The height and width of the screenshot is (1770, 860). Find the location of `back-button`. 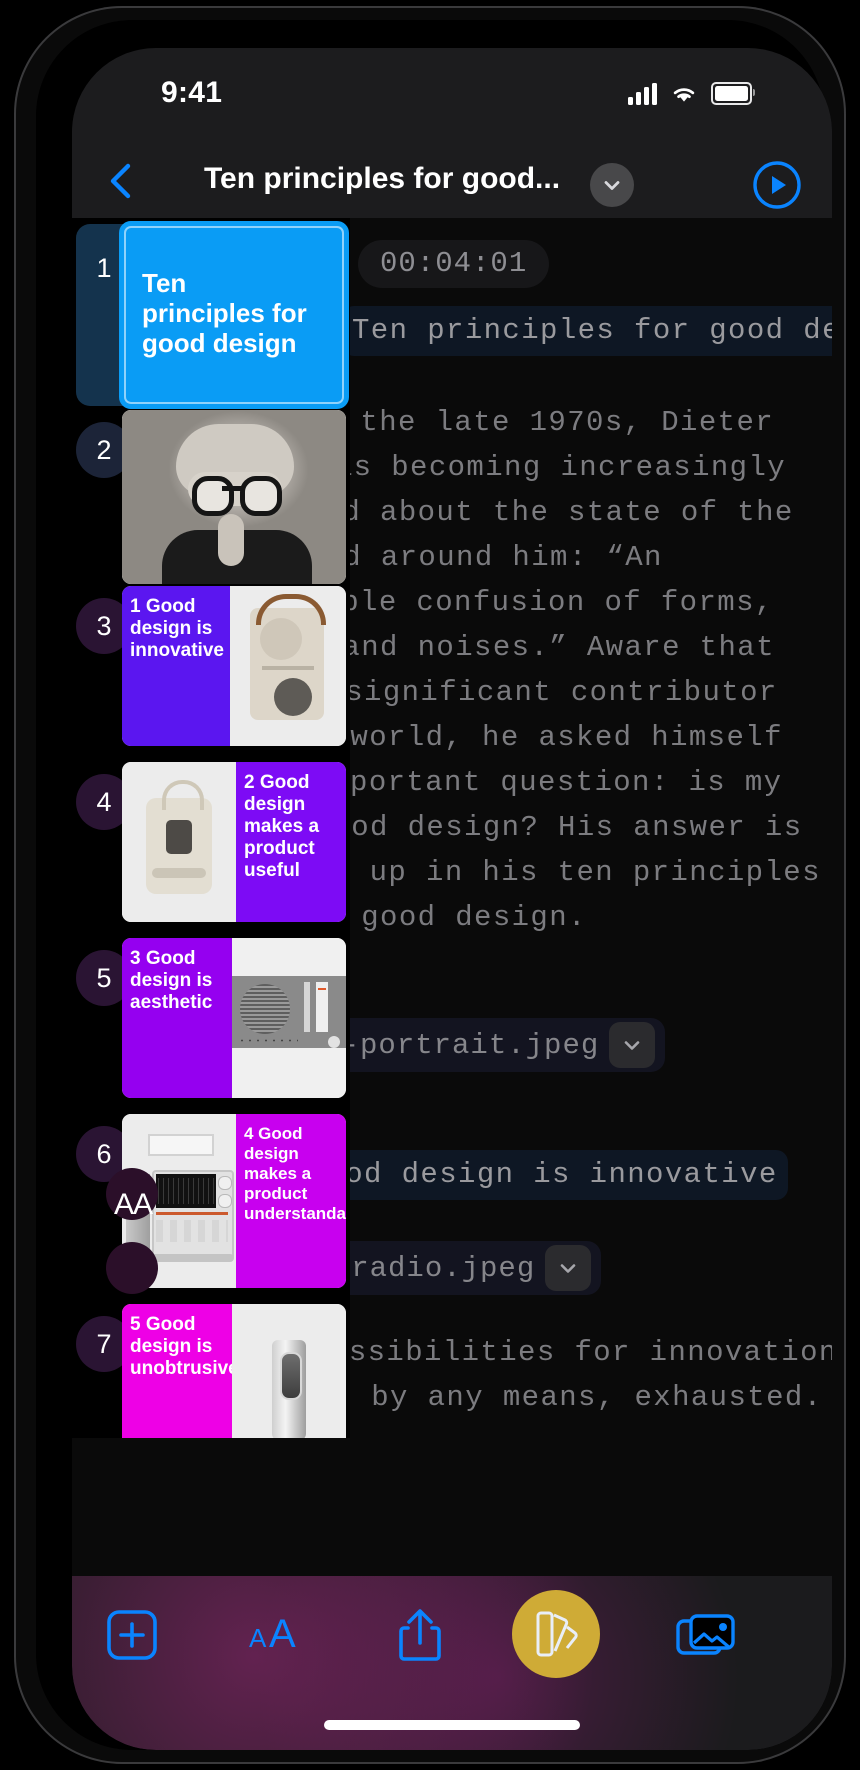

back-button is located at coordinates (122, 181).